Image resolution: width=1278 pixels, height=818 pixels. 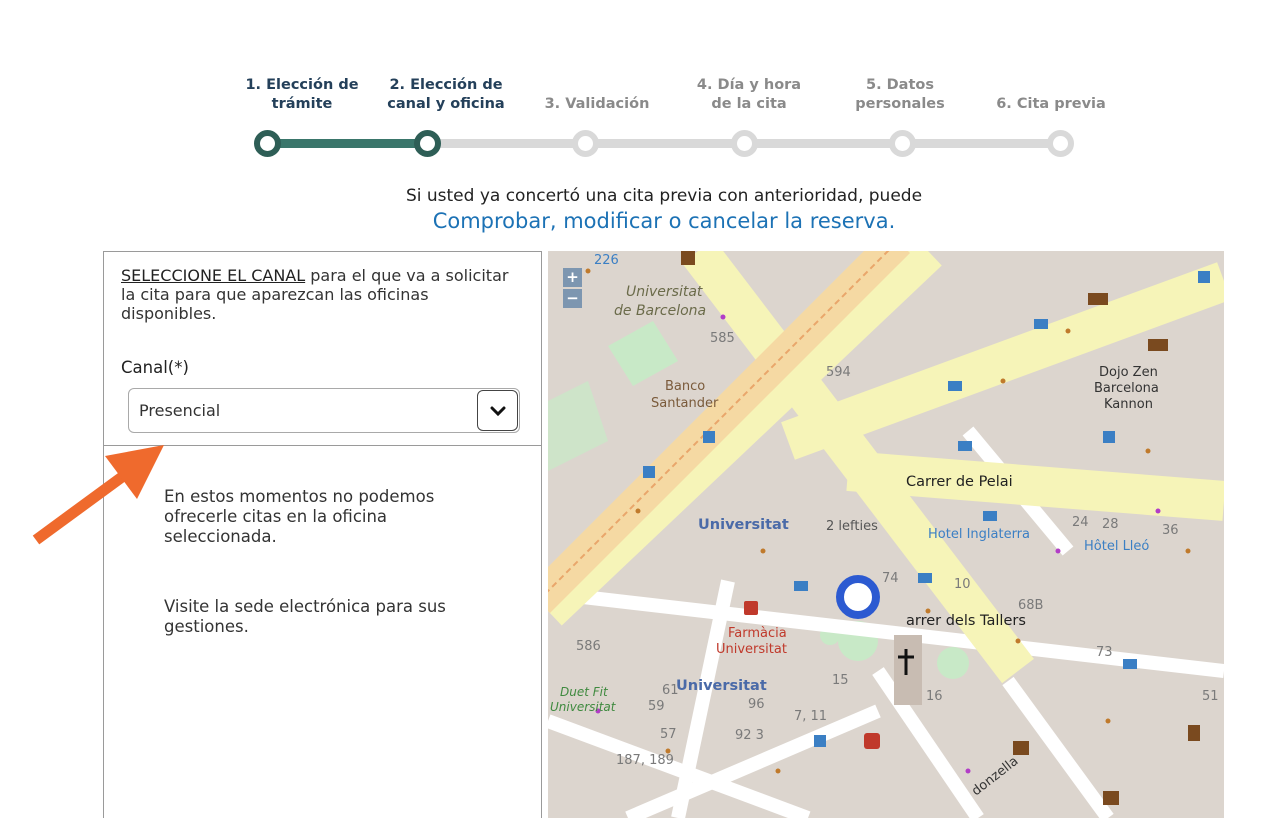 What do you see at coordinates (324, 410) in the screenshot?
I see `canal-select: Presencial` at bounding box center [324, 410].